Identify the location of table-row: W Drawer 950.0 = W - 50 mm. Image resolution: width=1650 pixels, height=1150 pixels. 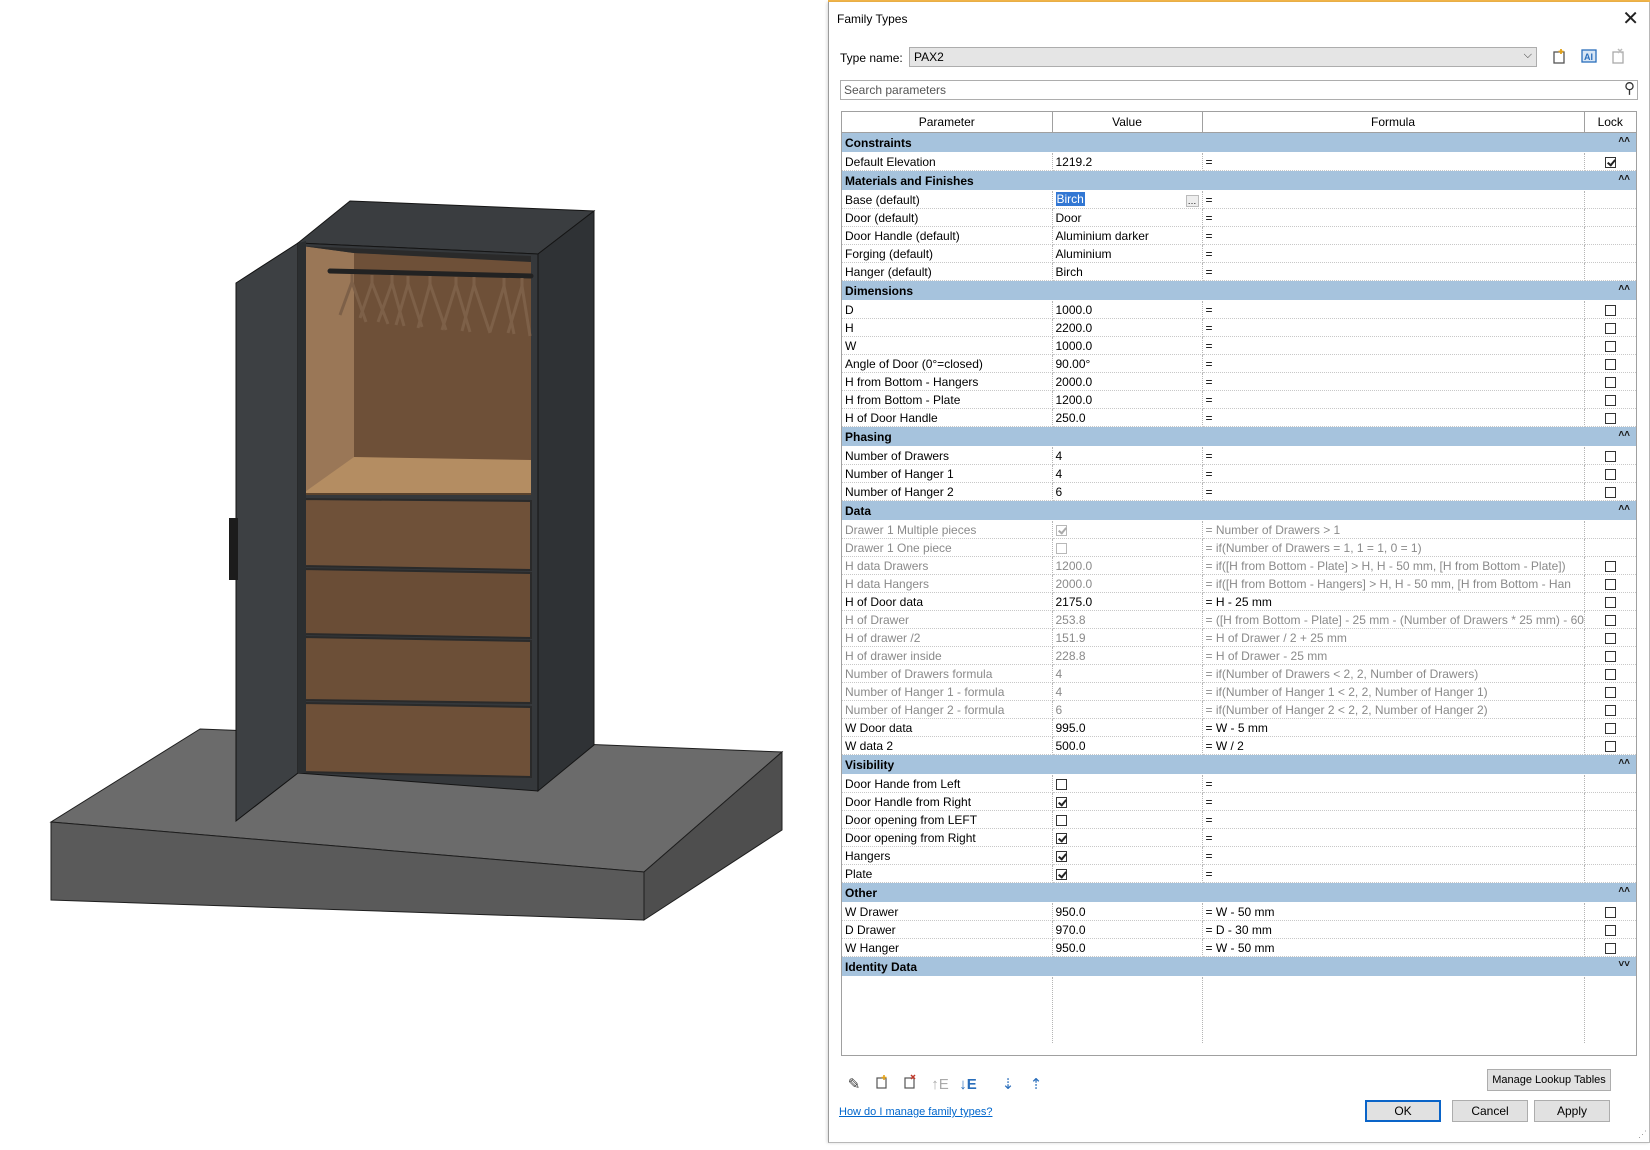
(1239, 911).